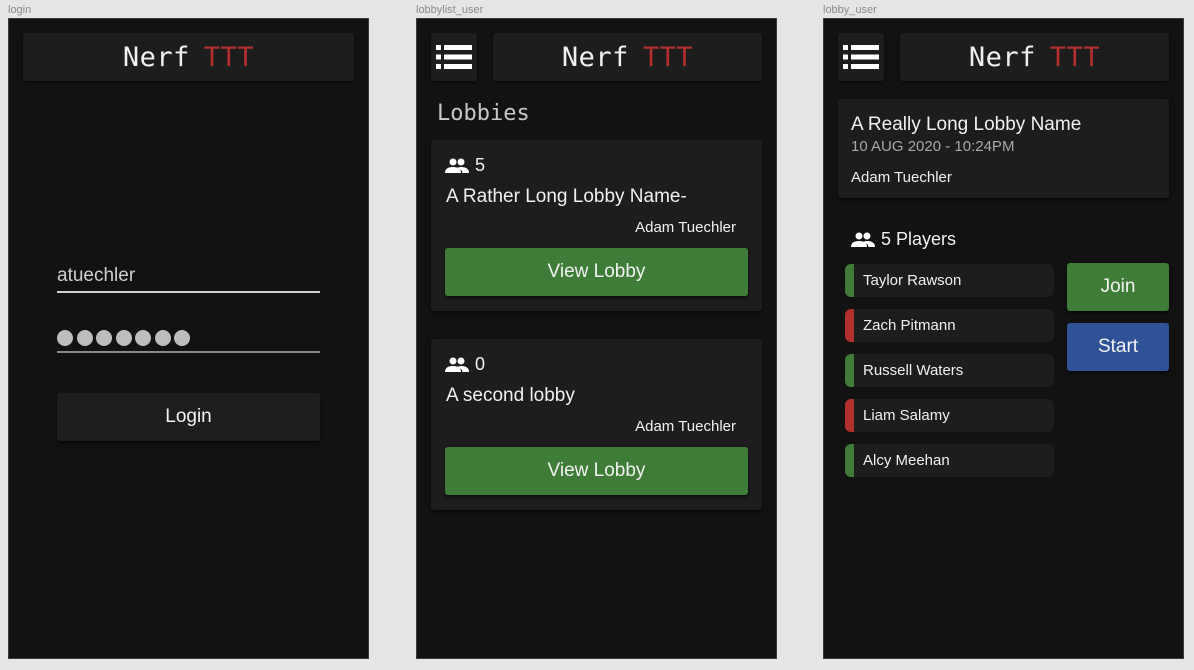 This screenshot has height=670, width=1194. I want to click on player-count-value: 5, so click(480, 165).